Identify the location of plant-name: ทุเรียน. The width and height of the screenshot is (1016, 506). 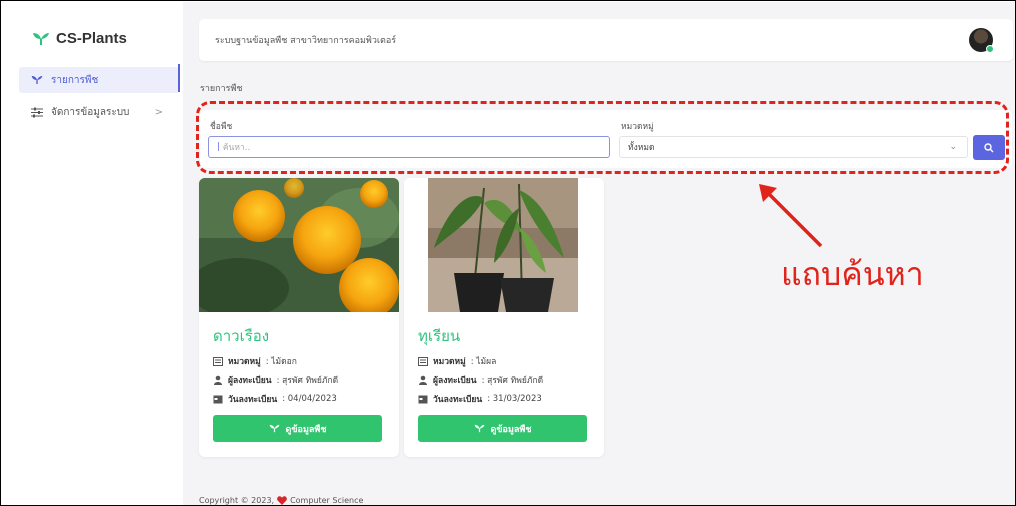
(439, 336).